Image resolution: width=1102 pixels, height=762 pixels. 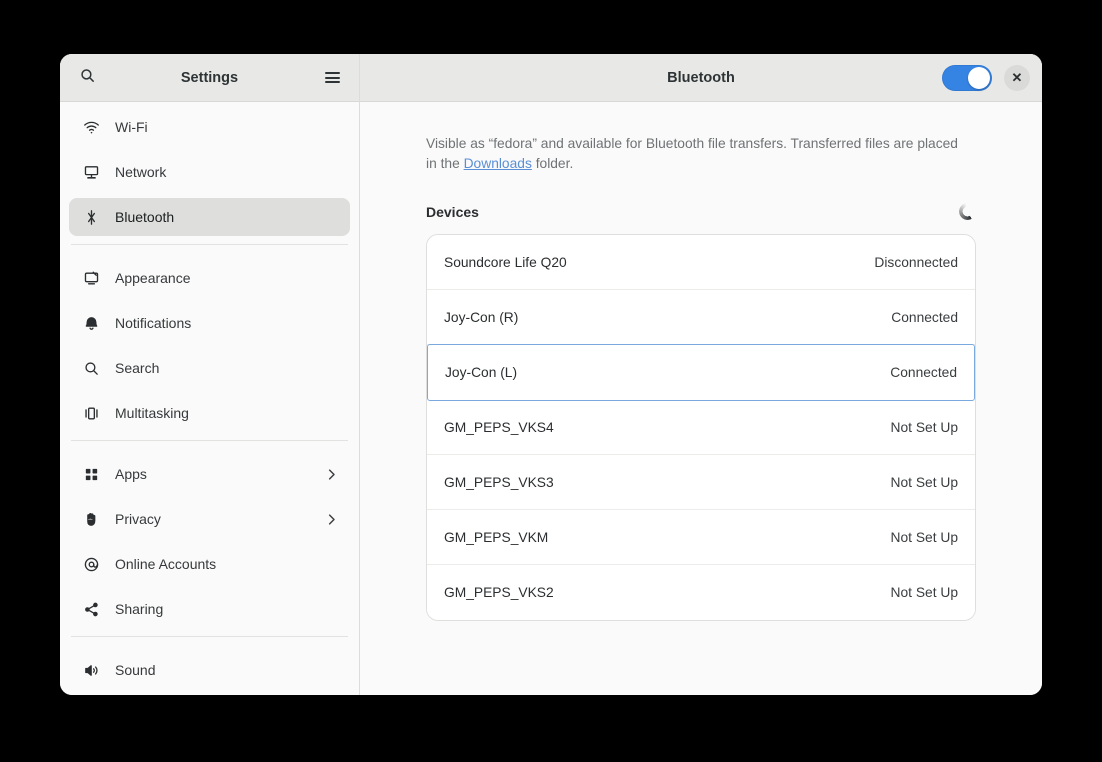 I want to click on device-row: GM_PEPS_VKM Not Set Up, so click(x=701, y=538).